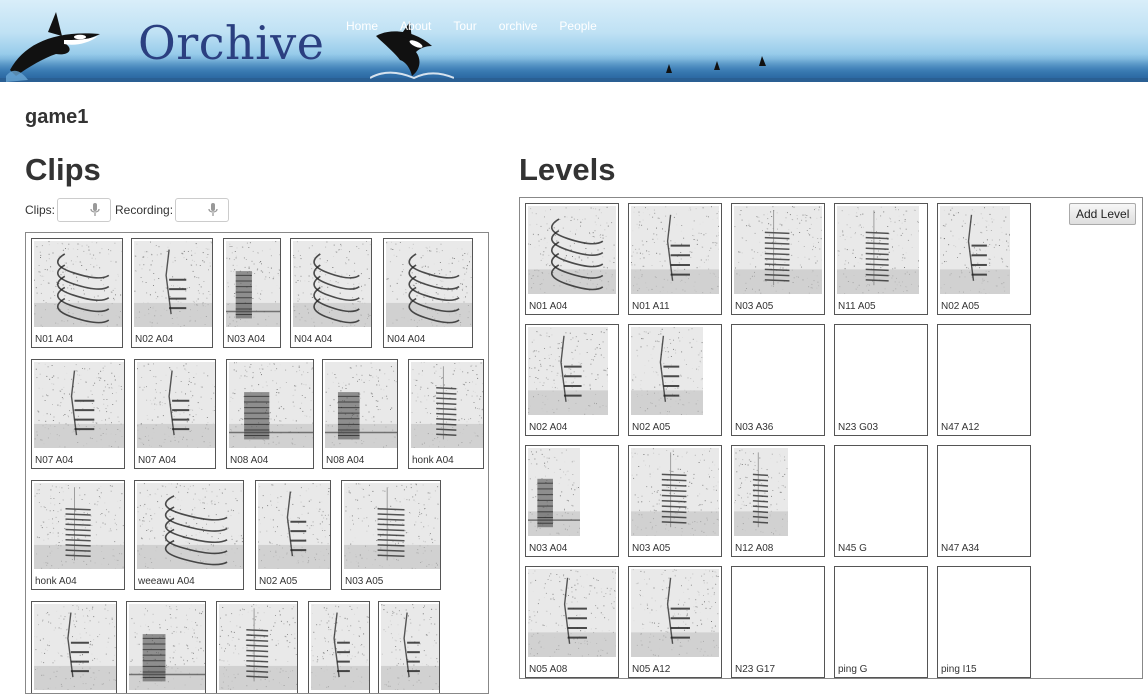 This screenshot has width=1148, height=694. I want to click on clips-heading: Clips, so click(63, 170).